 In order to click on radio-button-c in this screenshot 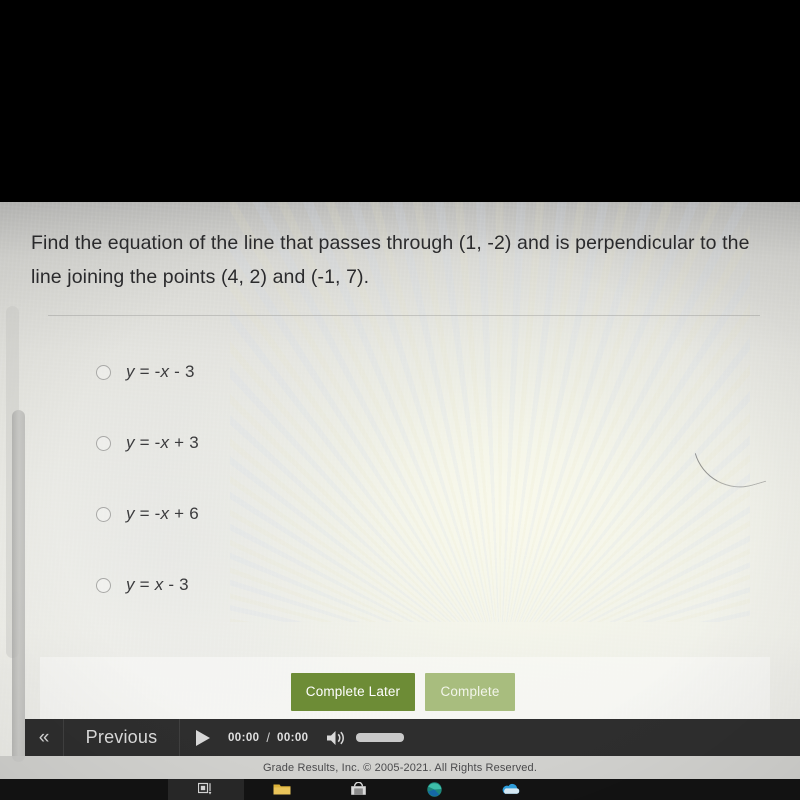, I will do `click(103, 514)`.